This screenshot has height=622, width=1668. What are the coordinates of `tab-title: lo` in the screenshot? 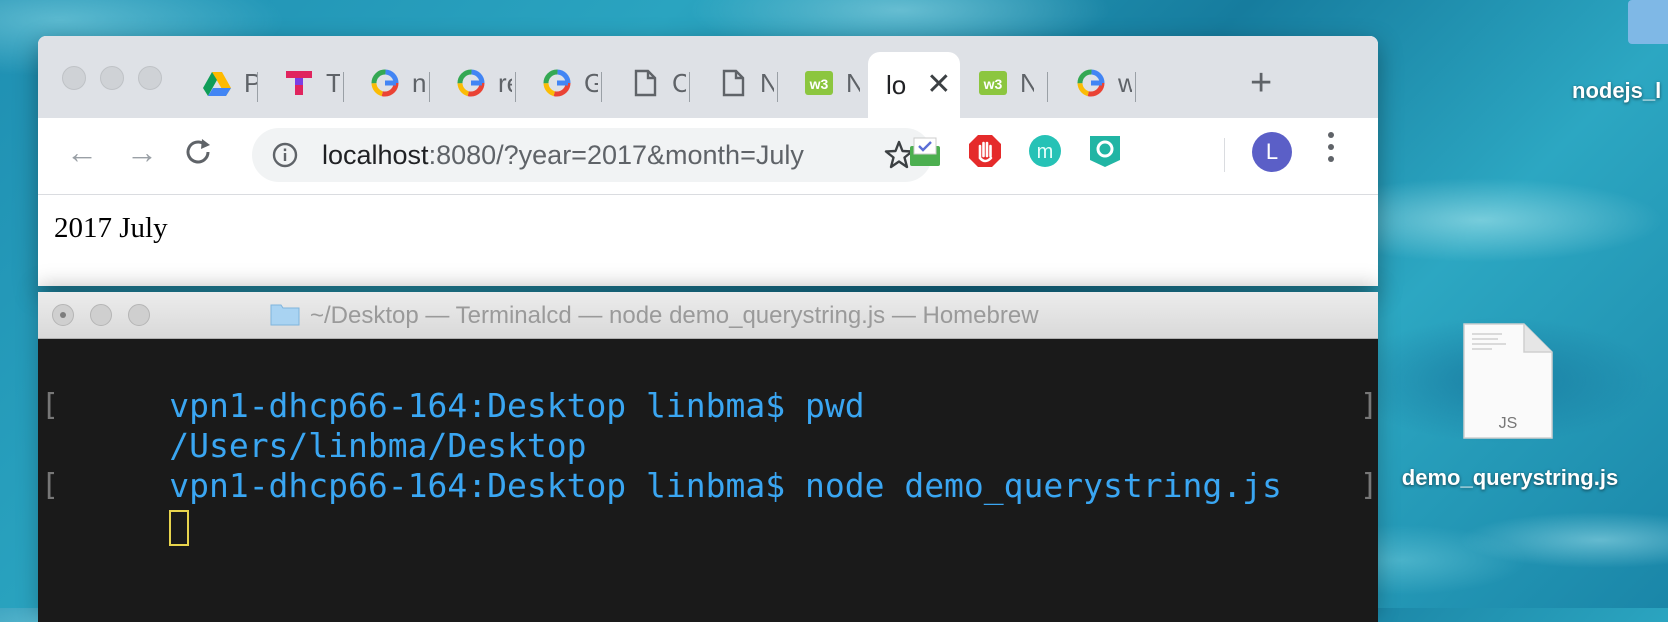 It's located at (896, 84).